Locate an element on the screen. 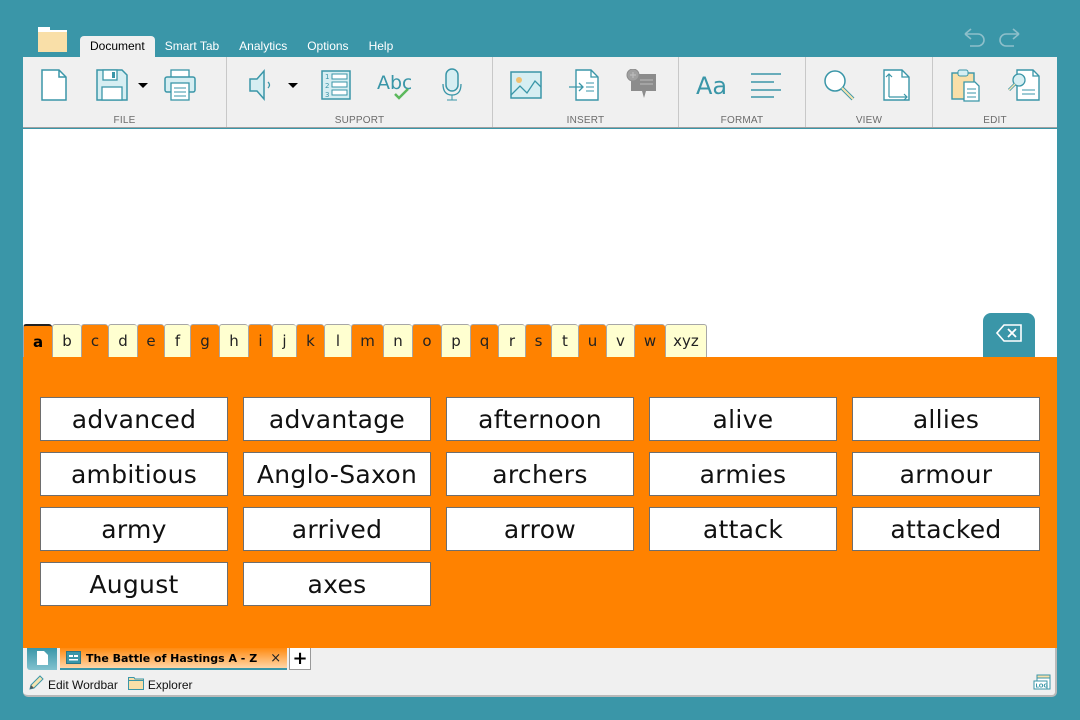 The width and height of the screenshot is (1080, 720). word-button: arrived is located at coordinates (337, 529).